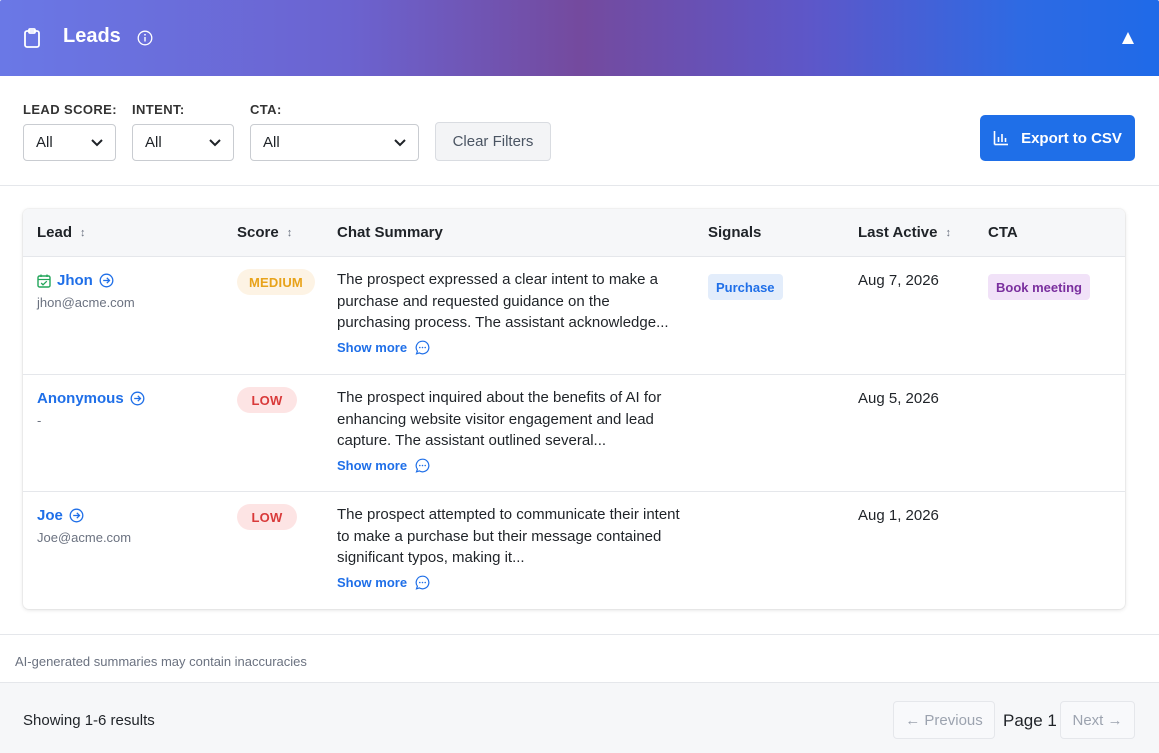 The width and height of the screenshot is (1159, 753). I want to click on previous-page-button: ← Previous, so click(944, 720).